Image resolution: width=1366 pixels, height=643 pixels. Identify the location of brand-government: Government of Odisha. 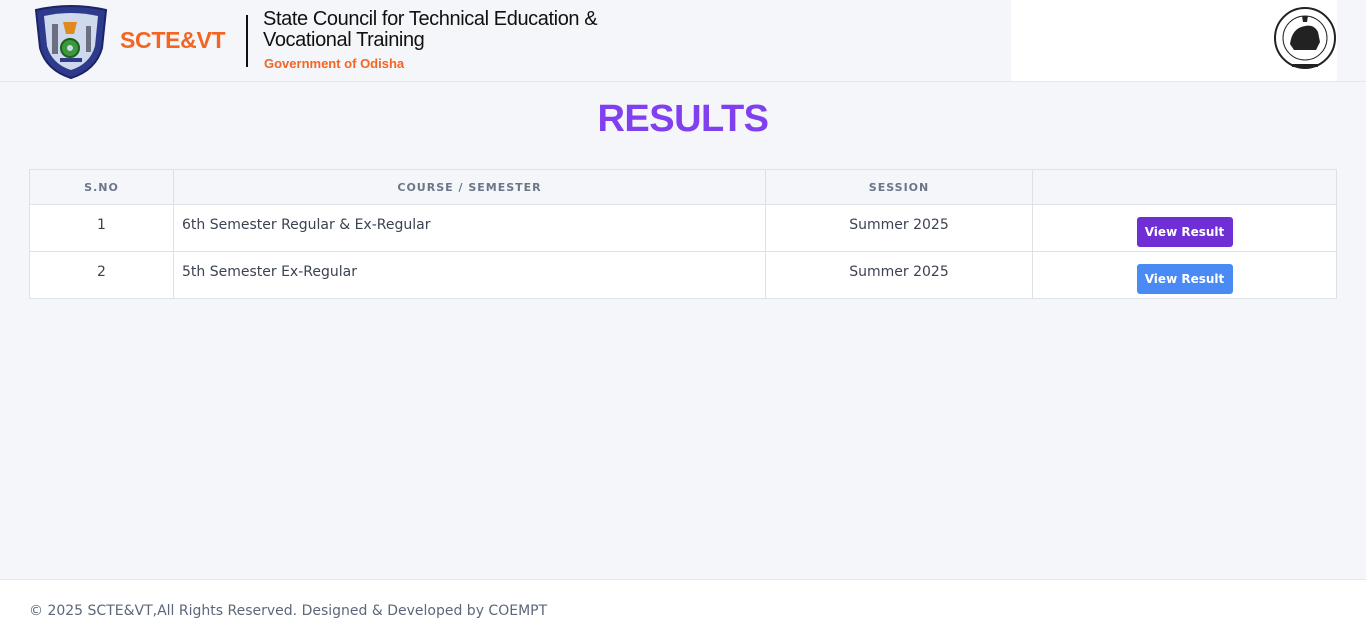
(334, 63).